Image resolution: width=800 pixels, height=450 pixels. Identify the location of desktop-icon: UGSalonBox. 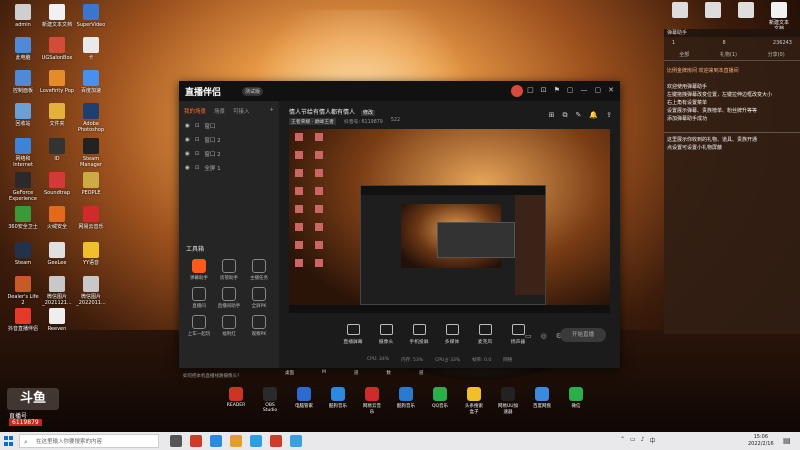
(57, 49).